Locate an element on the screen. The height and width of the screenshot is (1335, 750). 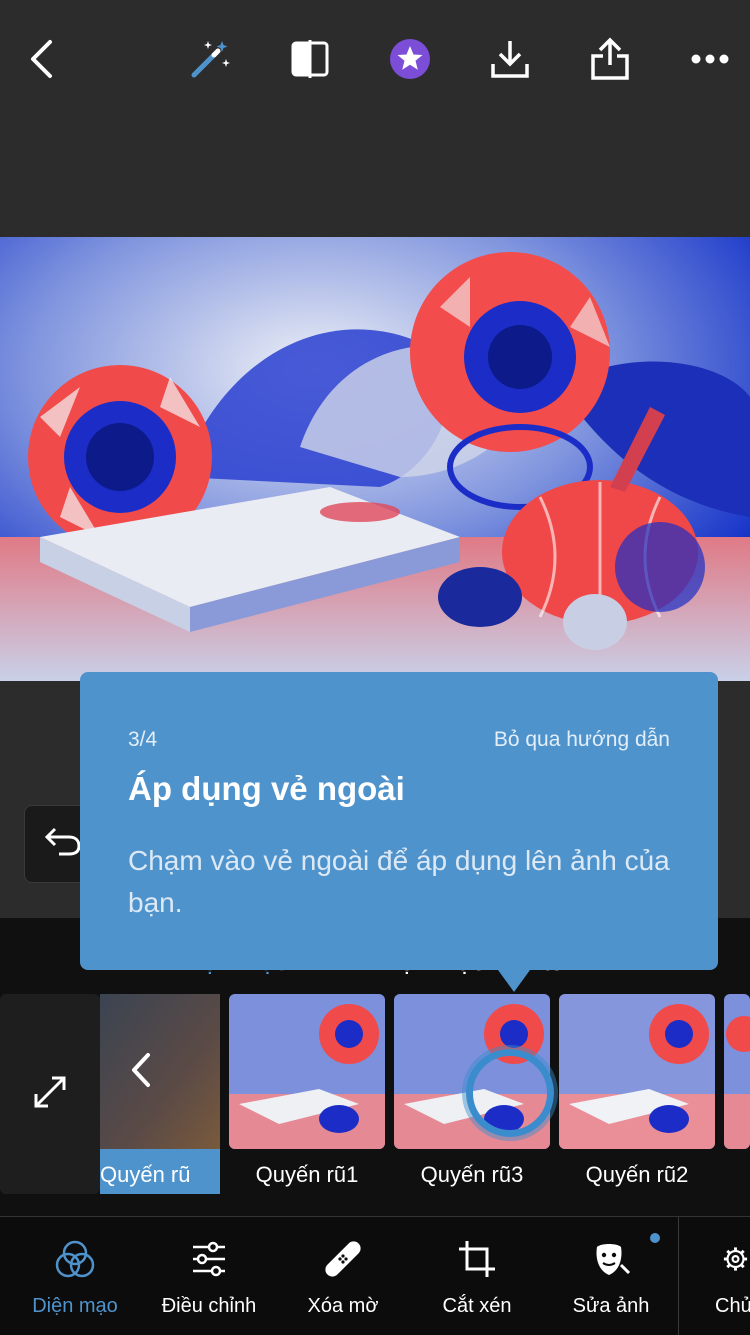
back-chevron-icon is located at coordinates (41, 59).